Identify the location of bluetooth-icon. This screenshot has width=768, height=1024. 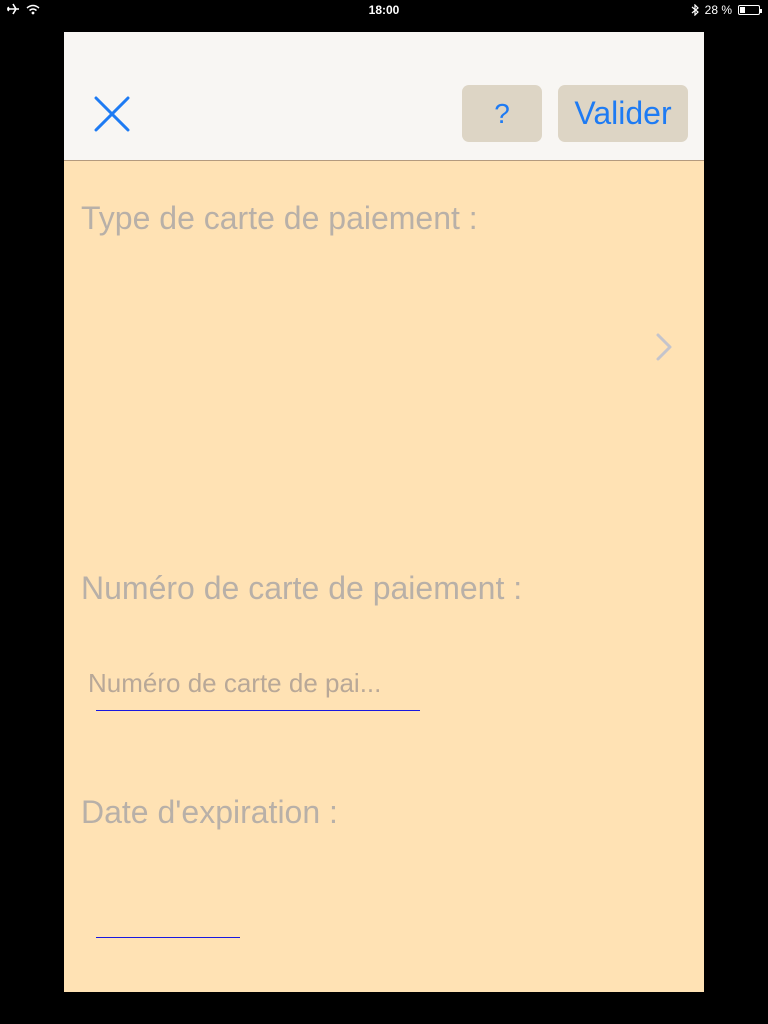
(695, 10).